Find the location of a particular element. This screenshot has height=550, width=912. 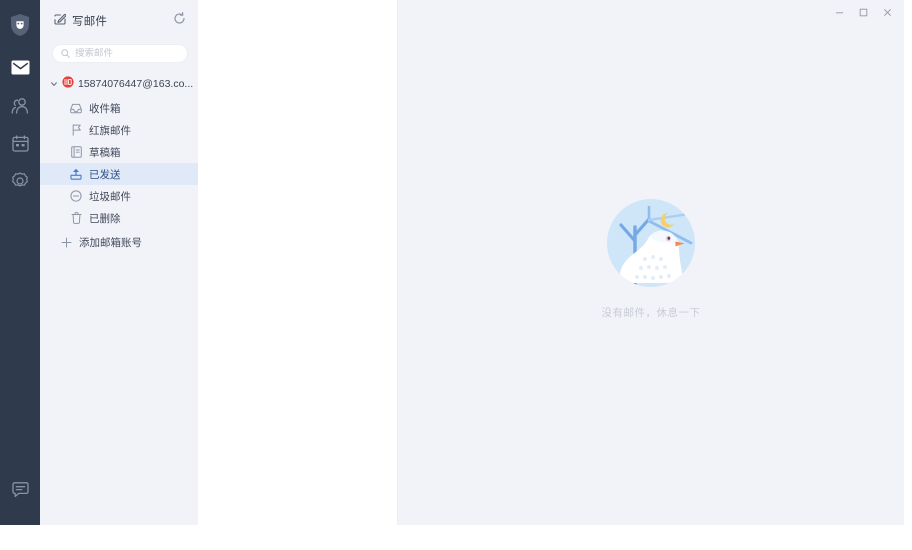

refresh-button is located at coordinates (179, 21).